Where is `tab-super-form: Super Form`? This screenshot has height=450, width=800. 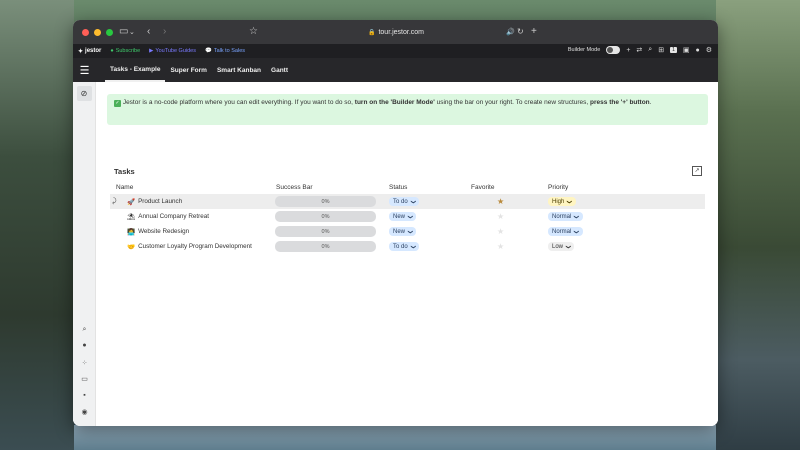
tab-super-form: Super Form is located at coordinates (188, 70).